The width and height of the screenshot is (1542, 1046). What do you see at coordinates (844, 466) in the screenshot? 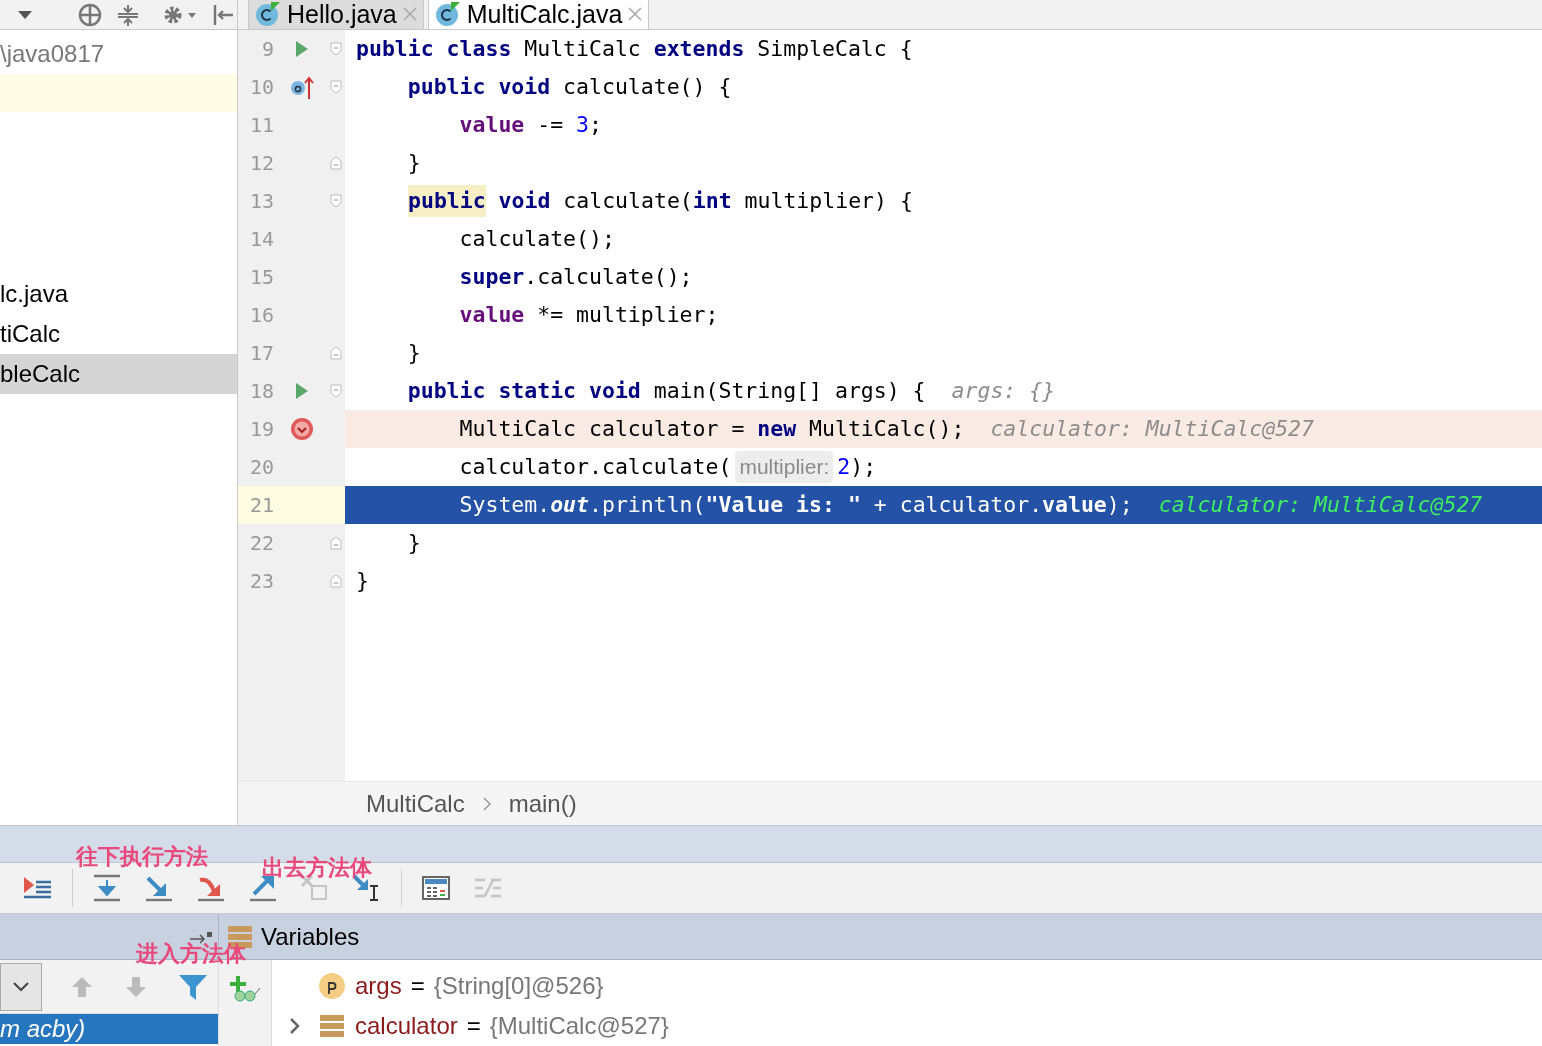
I see `code-number: 2` at bounding box center [844, 466].